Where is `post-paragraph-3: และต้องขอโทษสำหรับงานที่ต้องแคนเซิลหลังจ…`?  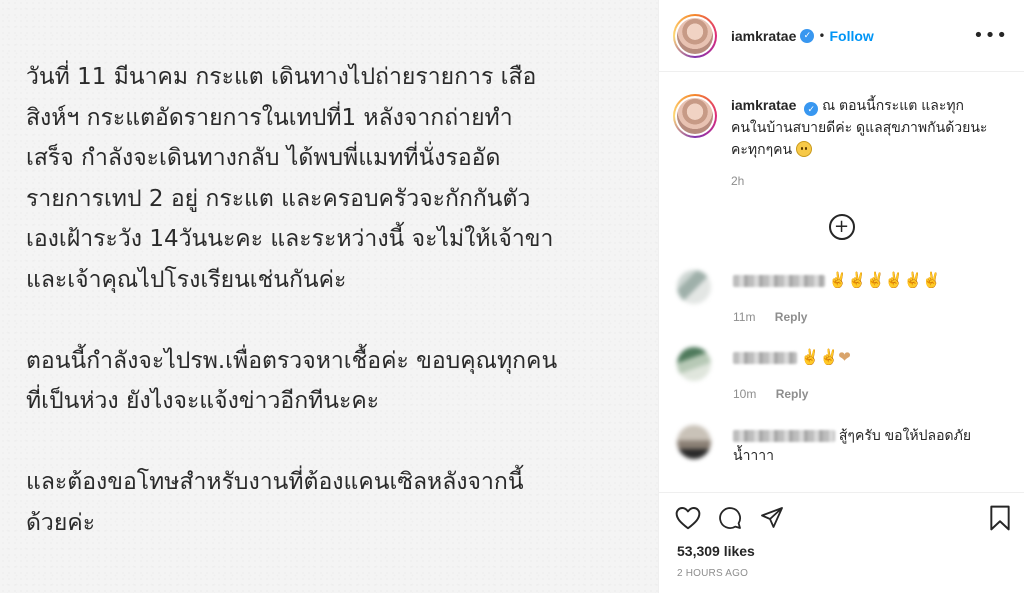 post-paragraph-3: และต้องขอโทษสำหรับงานที่ต้องแคนเซิลหลังจ… is located at coordinates (275, 502).